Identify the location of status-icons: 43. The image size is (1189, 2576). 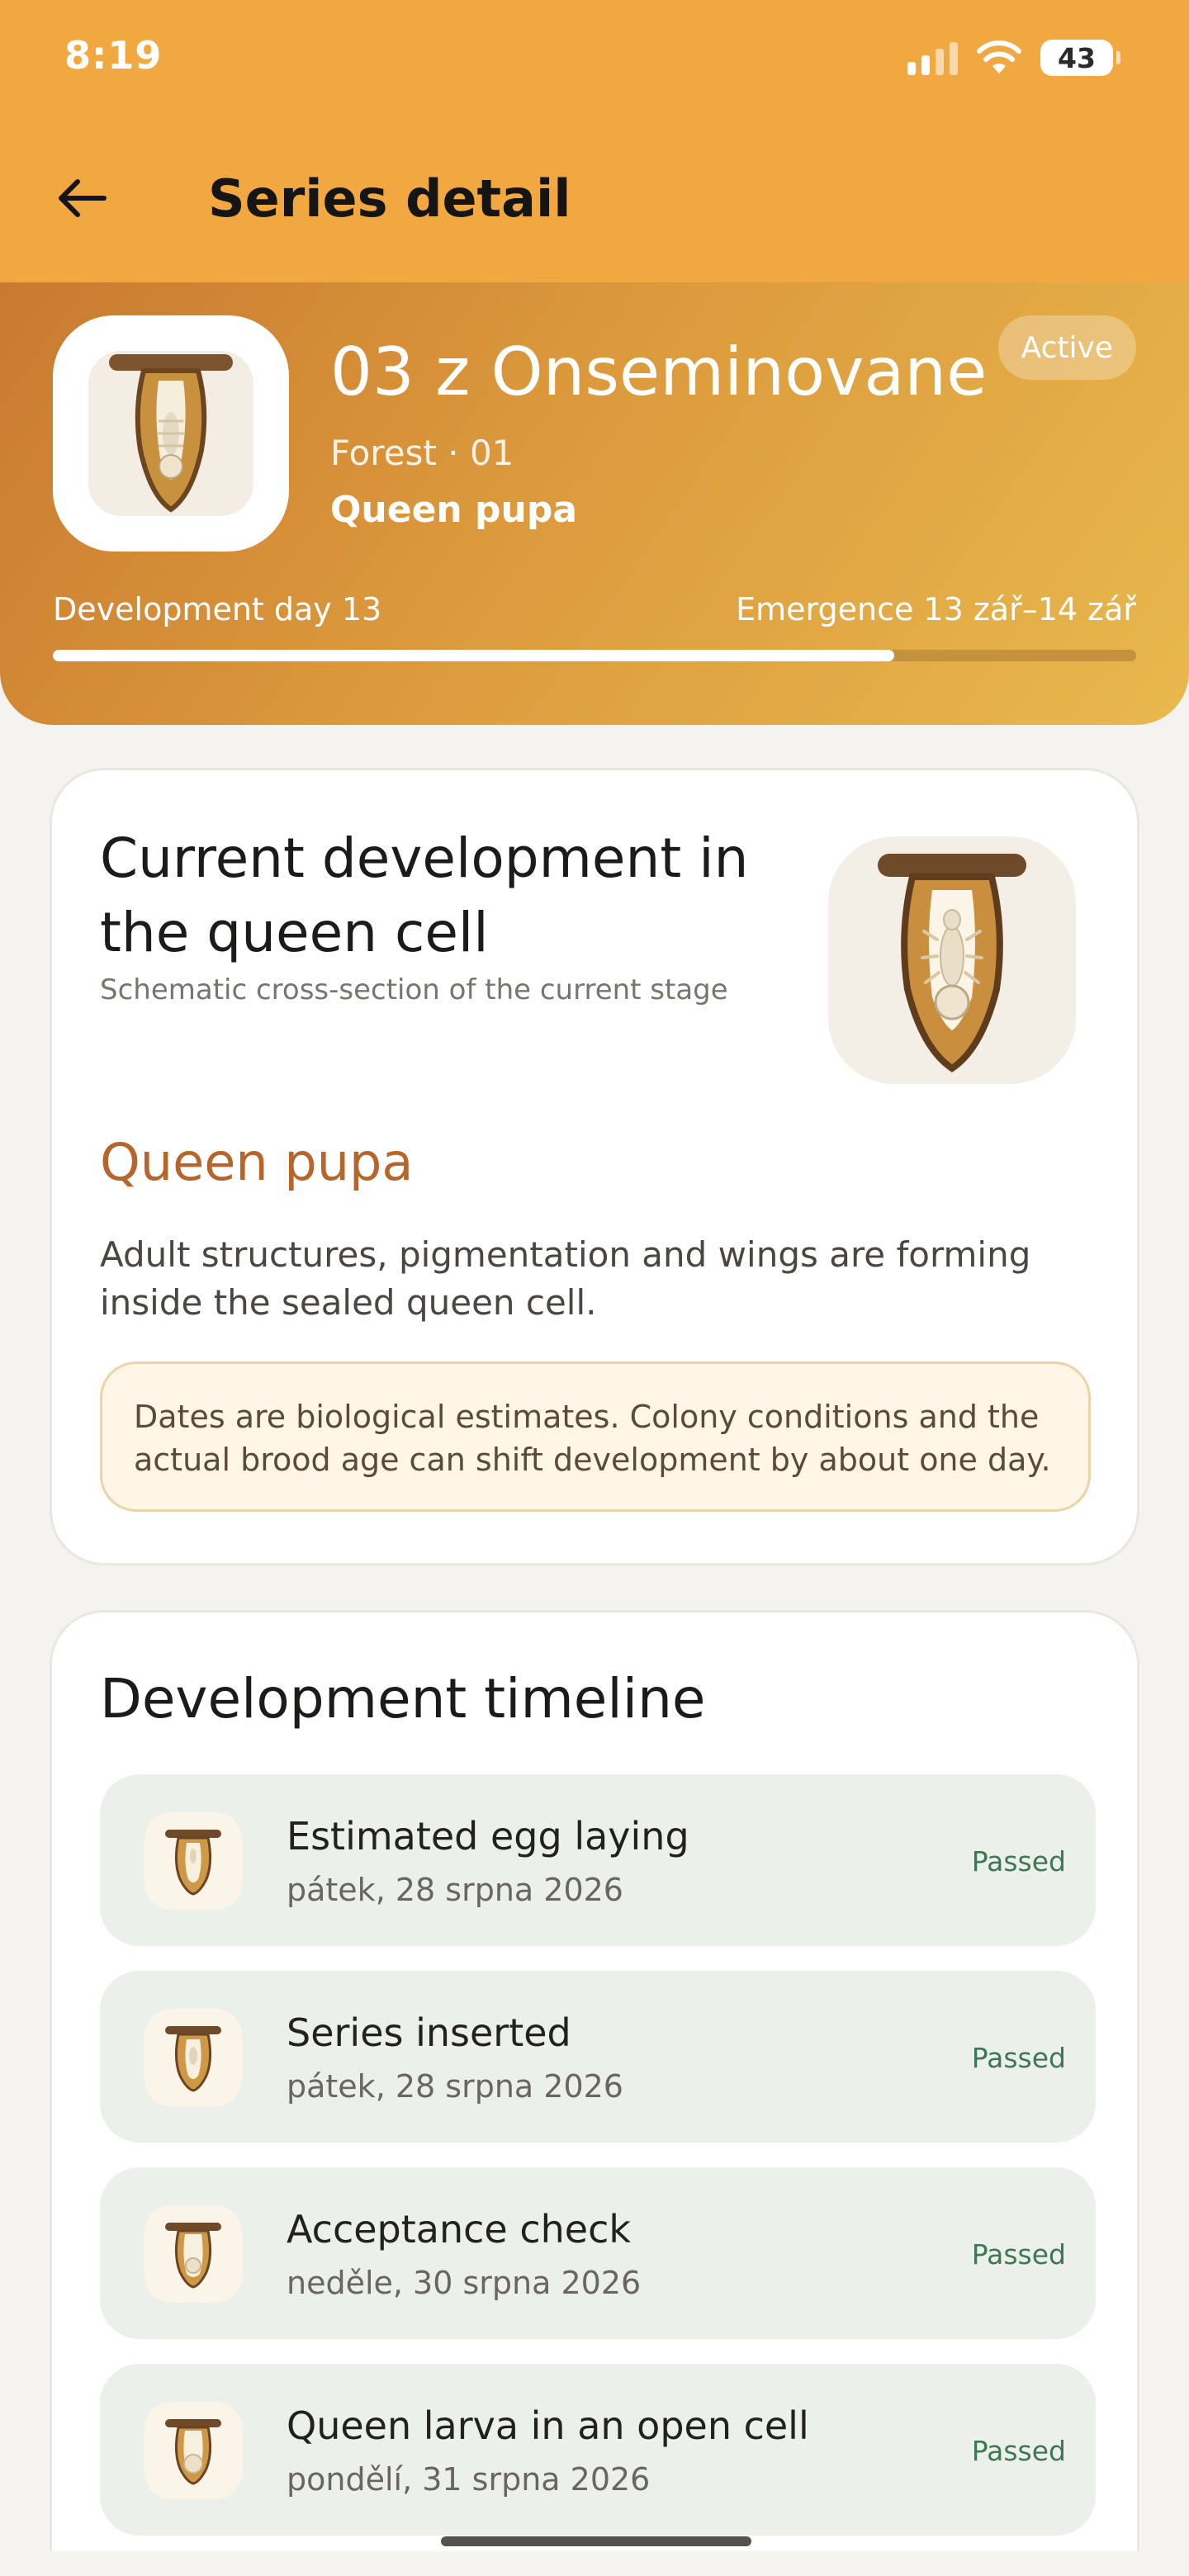
(1013, 57).